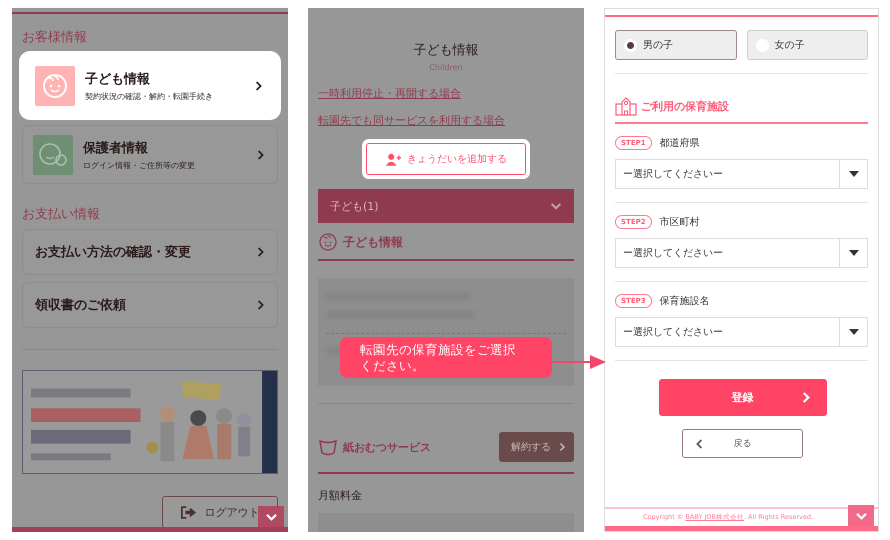 The image size is (890, 540). Describe the element at coordinates (742, 397) in the screenshot. I see `submit-button: 登録` at that location.